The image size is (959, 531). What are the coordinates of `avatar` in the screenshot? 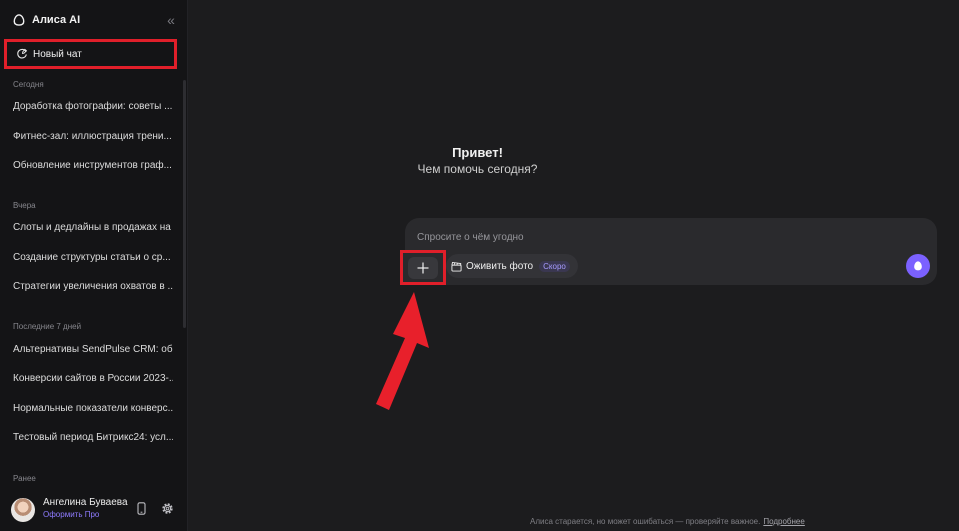 It's located at (23, 510).